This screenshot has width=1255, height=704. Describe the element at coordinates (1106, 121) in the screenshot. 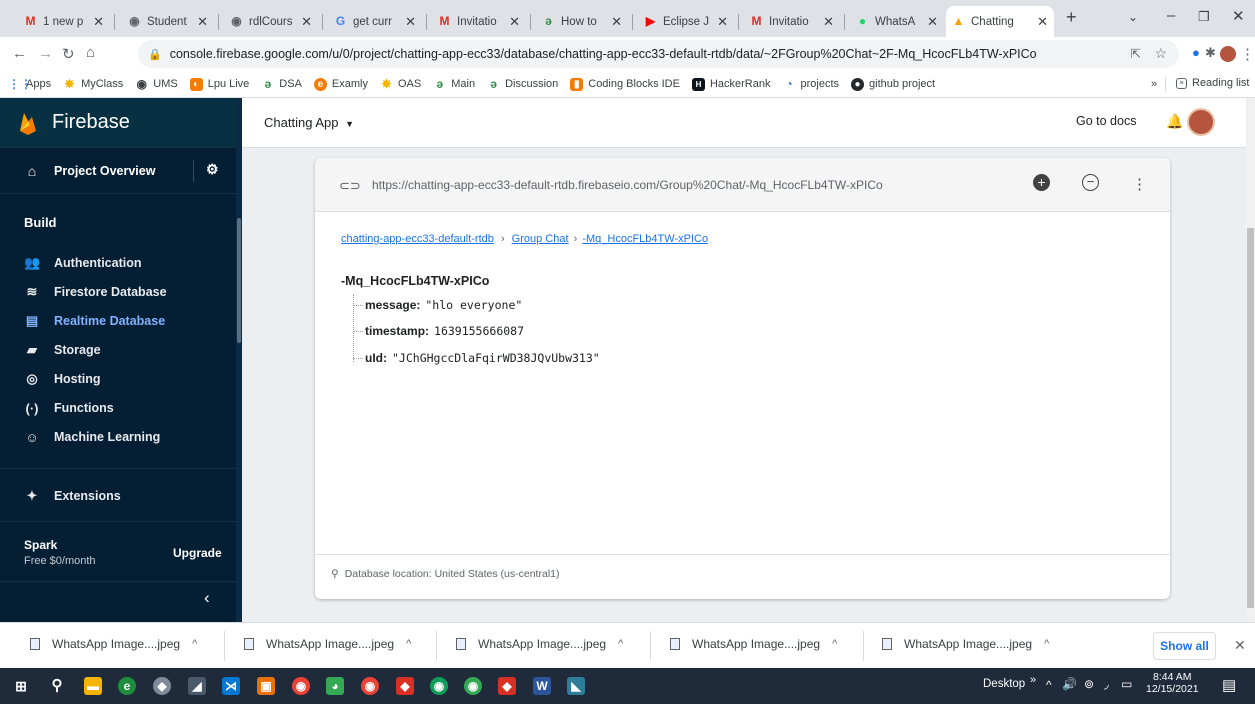

I see `go-to-docs-link: Go to docs` at that location.